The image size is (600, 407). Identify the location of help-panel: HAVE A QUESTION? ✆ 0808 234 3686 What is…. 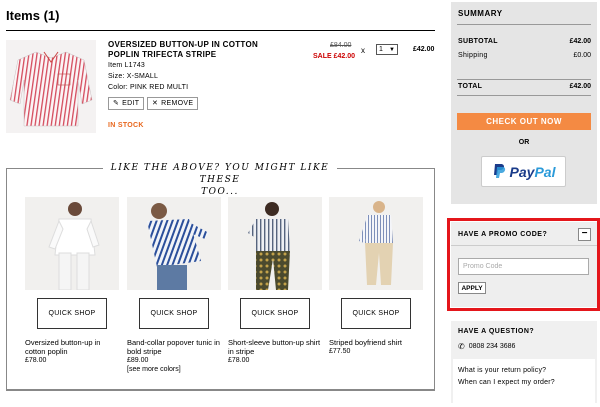
(524, 362).